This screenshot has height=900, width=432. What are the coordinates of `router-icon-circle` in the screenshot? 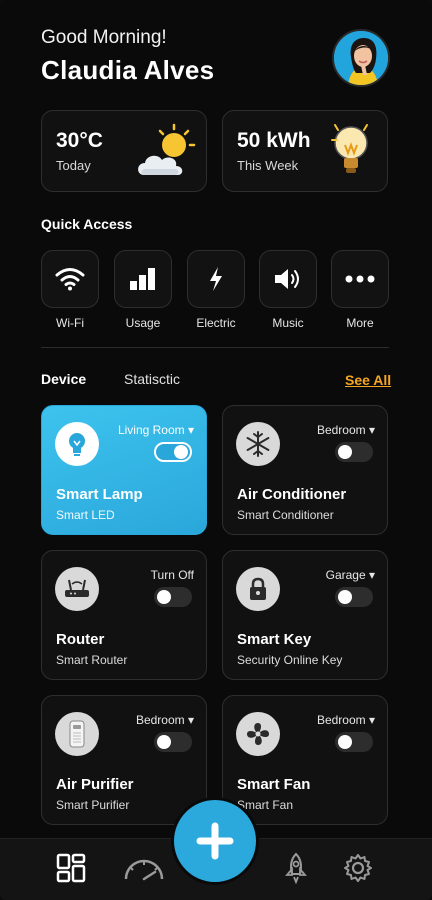 It's located at (77, 589).